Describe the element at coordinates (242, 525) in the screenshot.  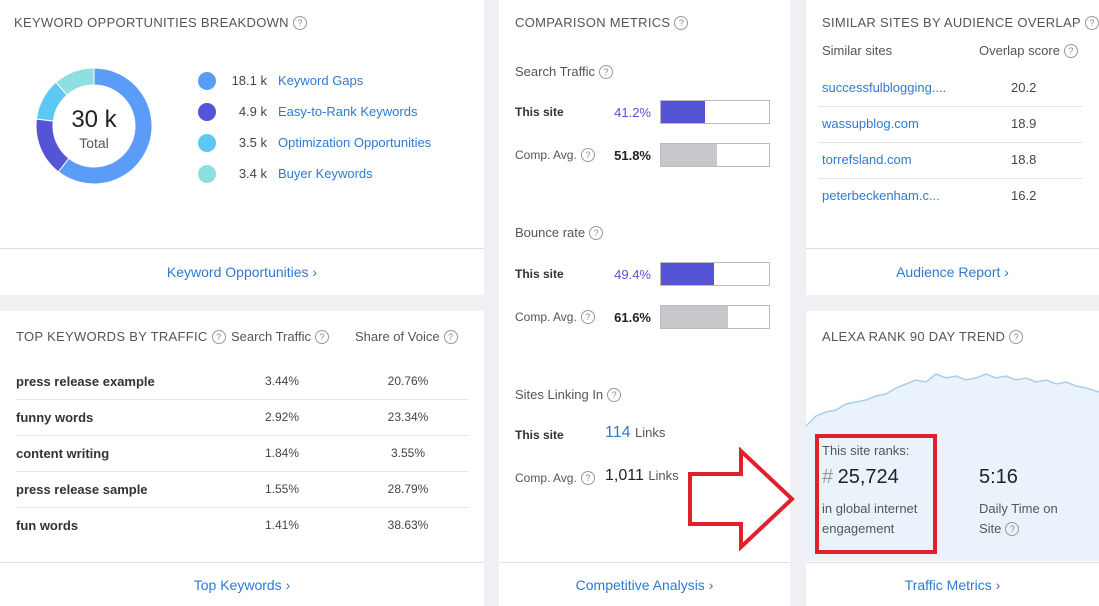
I see `table-row: fun words 1.41% 38.63%` at that location.